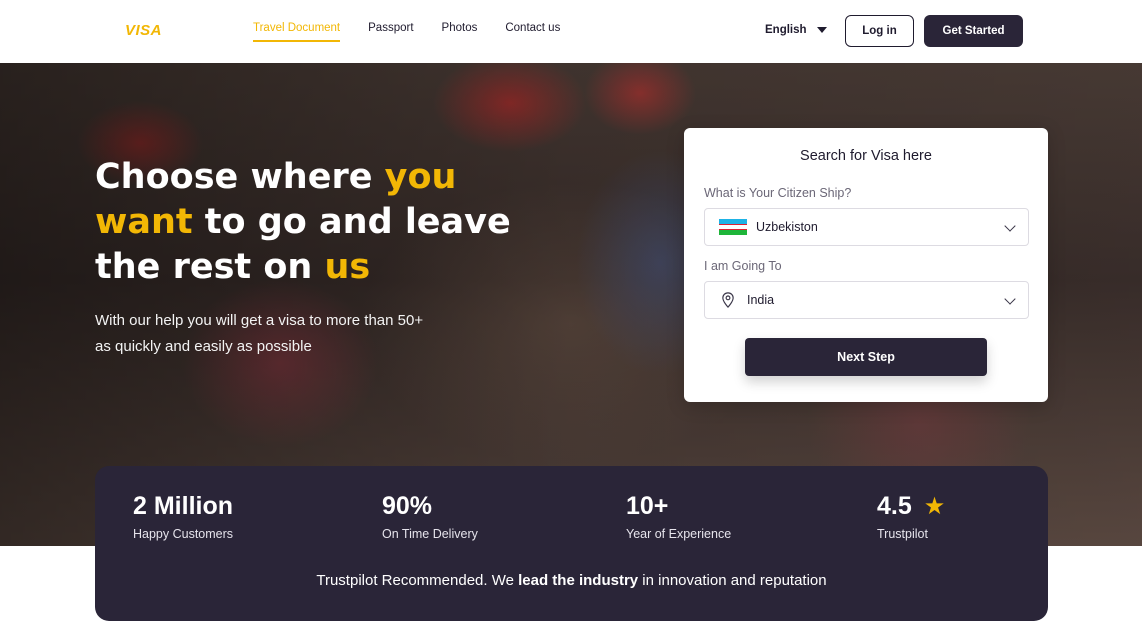 The height and width of the screenshot is (624, 1142). What do you see at coordinates (743, 266) in the screenshot?
I see `destination-label: I am Going To` at bounding box center [743, 266].